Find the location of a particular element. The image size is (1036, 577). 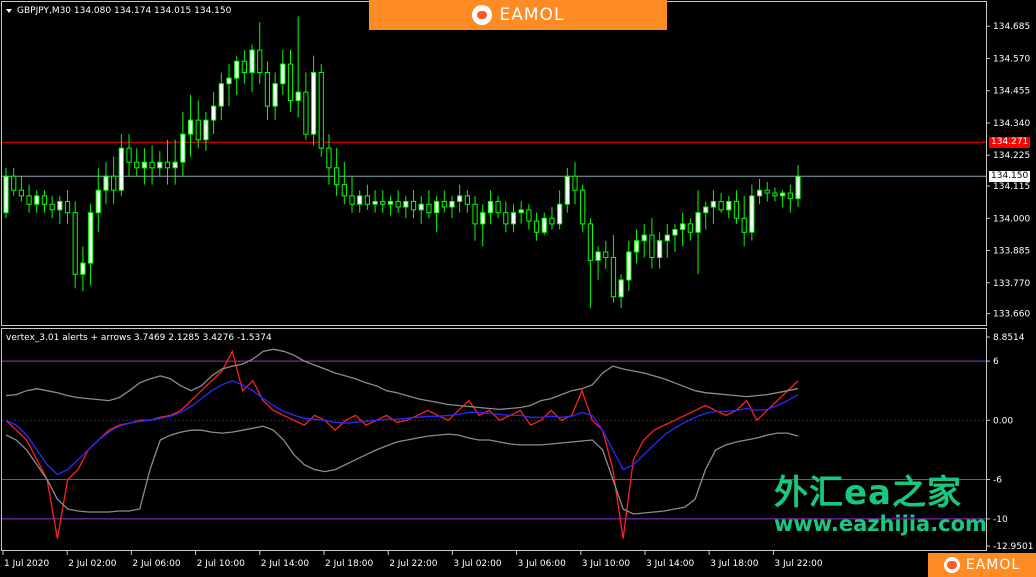

watermark-url: www.eazhijia.com is located at coordinates (880, 524).